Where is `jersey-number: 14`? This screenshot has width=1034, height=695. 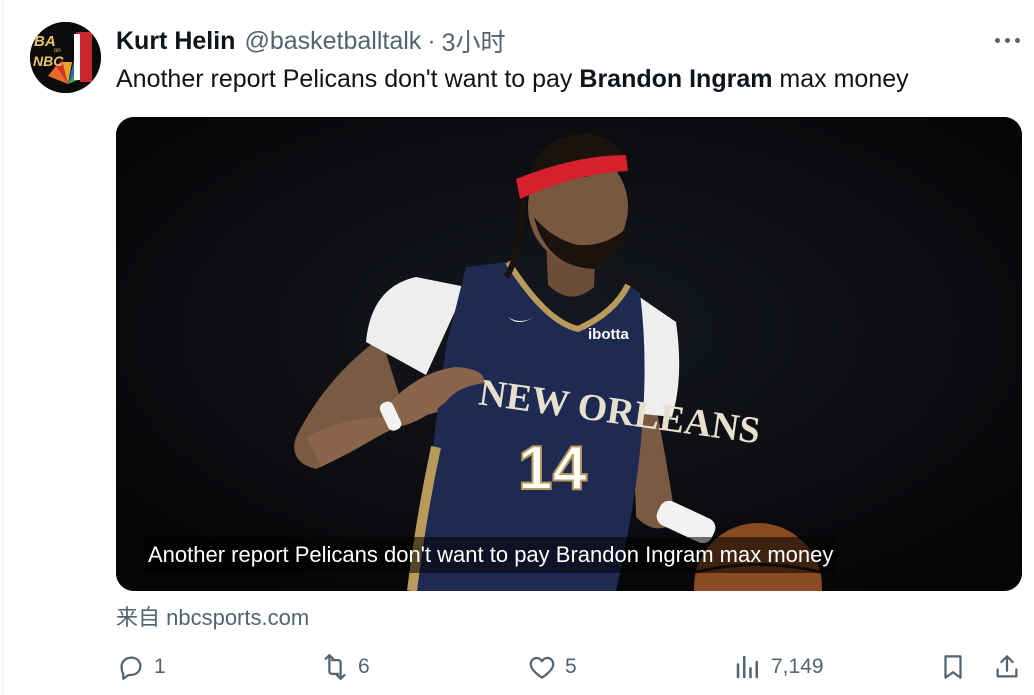 jersey-number: 14 is located at coordinates (552, 468).